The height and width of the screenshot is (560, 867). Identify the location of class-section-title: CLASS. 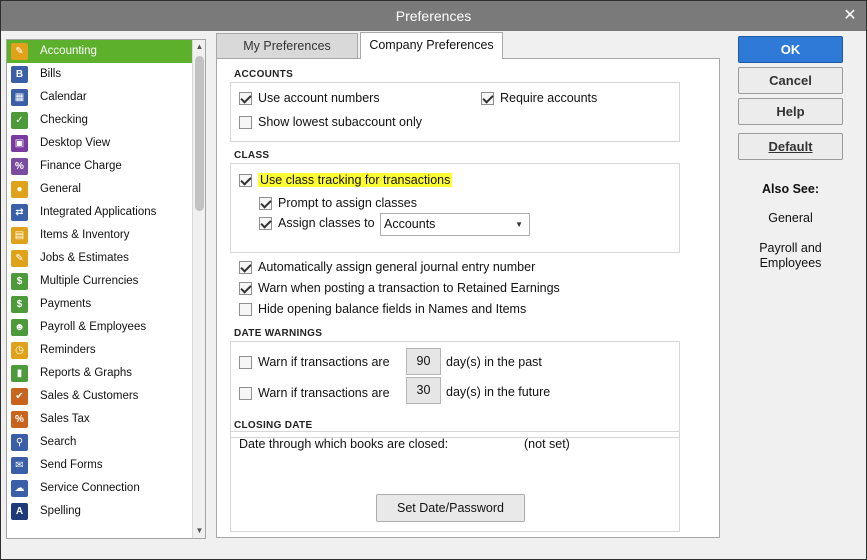
(252, 155).